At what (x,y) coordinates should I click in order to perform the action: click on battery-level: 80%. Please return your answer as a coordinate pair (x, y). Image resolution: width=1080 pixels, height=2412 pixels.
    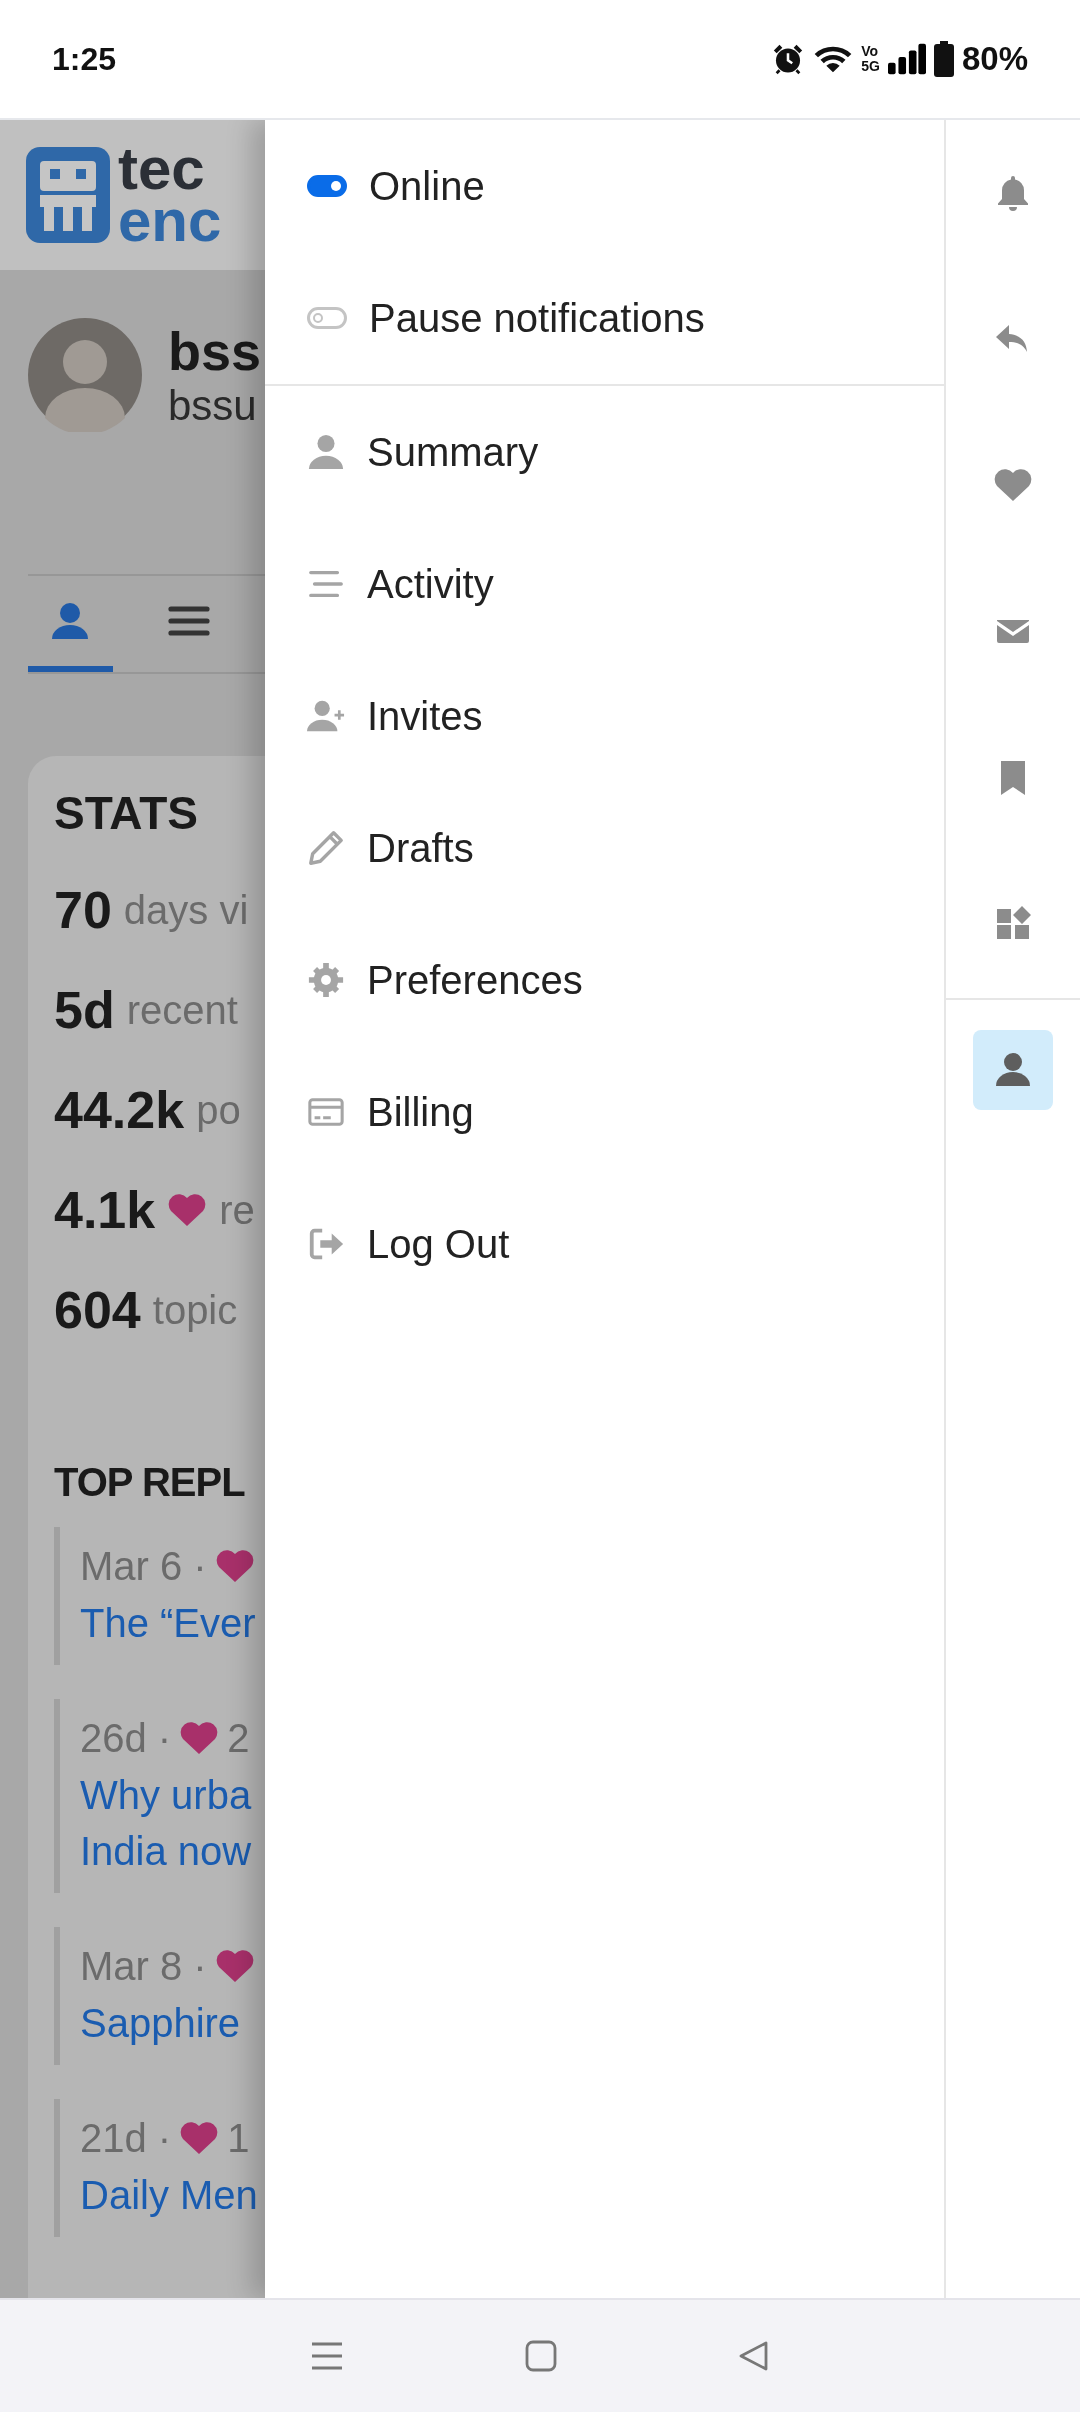
    Looking at the image, I should click on (994, 59).